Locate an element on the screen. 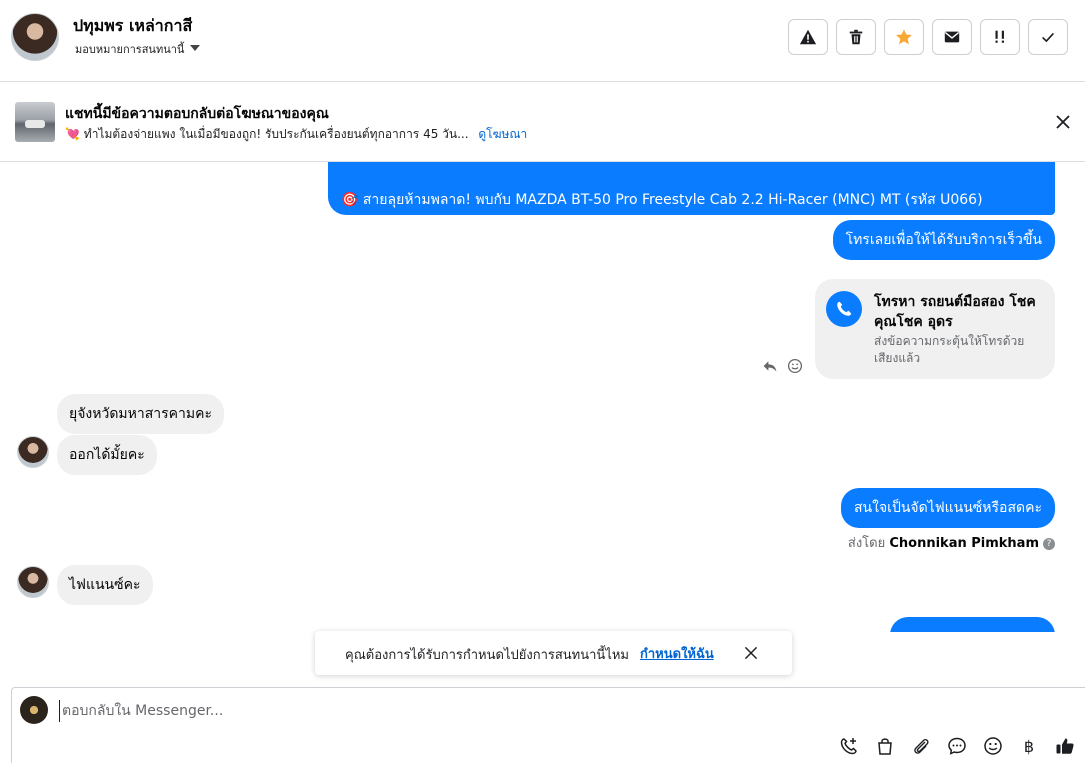 The height and width of the screenshot is (763, 1085). sent-by-label: ส่งโดย Chonnikan Pimkham? is located at coordinates (951, 542).